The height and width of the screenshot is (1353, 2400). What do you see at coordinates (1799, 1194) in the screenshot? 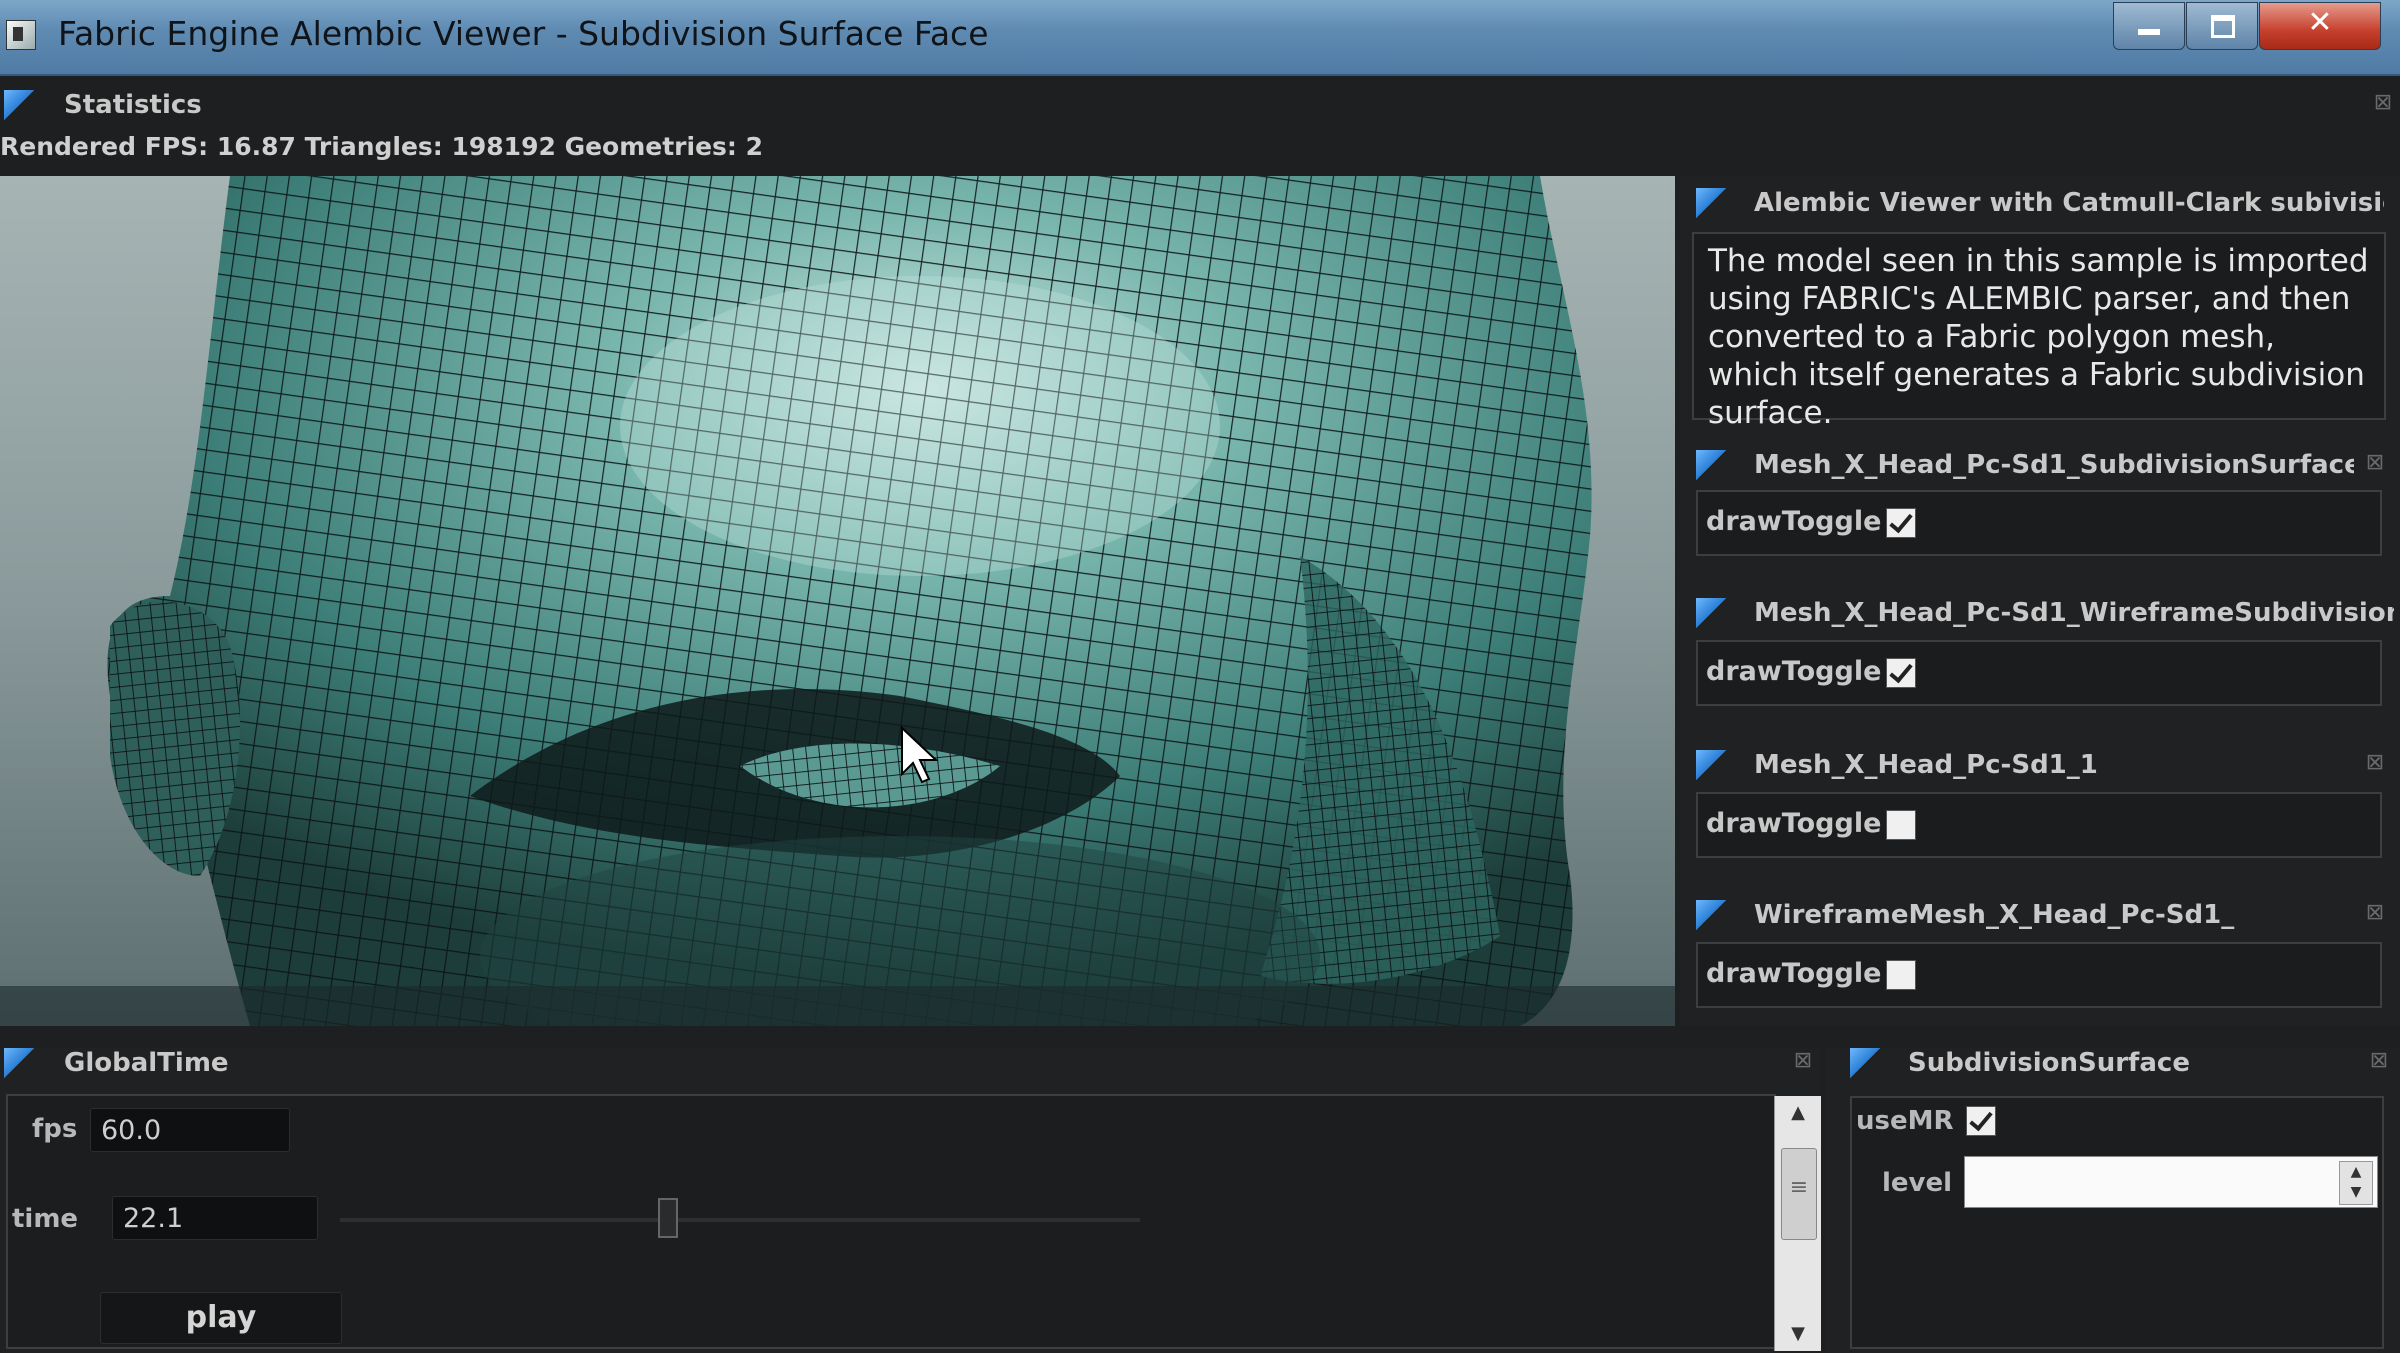
I see `scroll-thumb` at bounding box center [1799, 1194].